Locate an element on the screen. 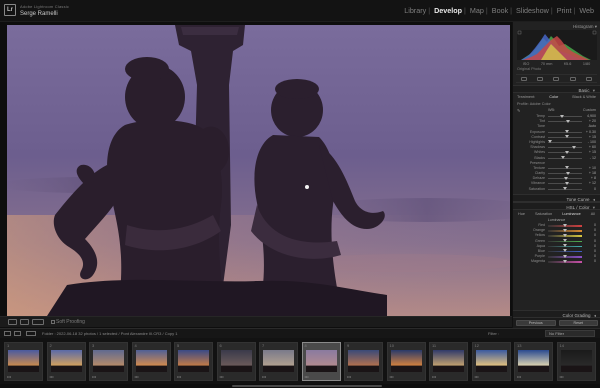 The height and width of the screenshot is (388, 600). main-window-icon is located at coordinates (7, 333).